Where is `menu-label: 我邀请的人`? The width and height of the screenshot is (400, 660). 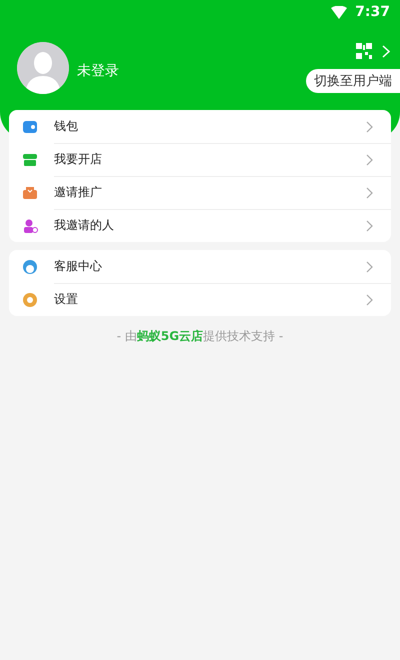
menu-label: 我邀请的人 is located at coordinates (84, 225).